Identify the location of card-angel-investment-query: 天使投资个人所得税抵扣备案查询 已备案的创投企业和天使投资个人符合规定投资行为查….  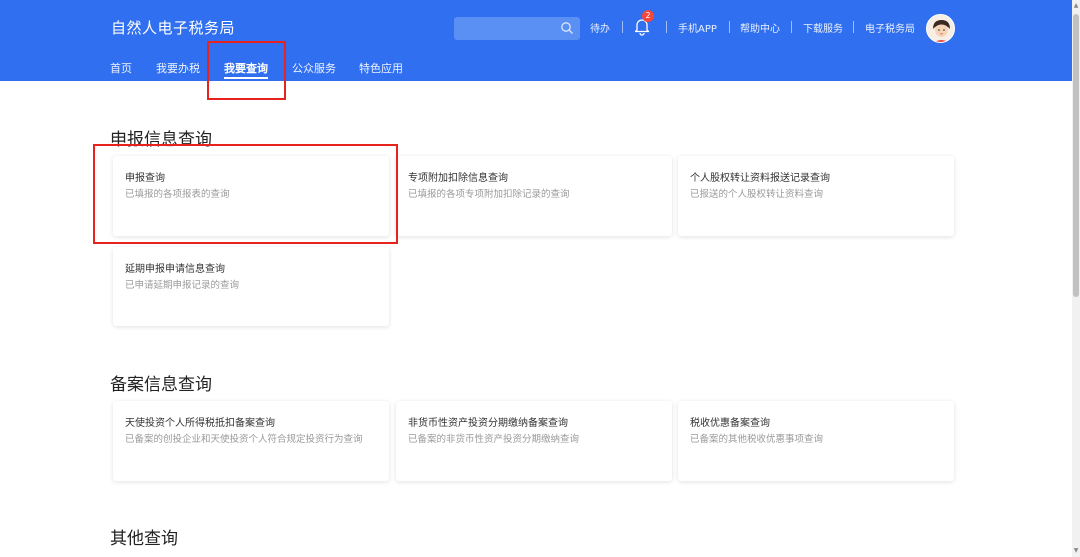
(251, 441).